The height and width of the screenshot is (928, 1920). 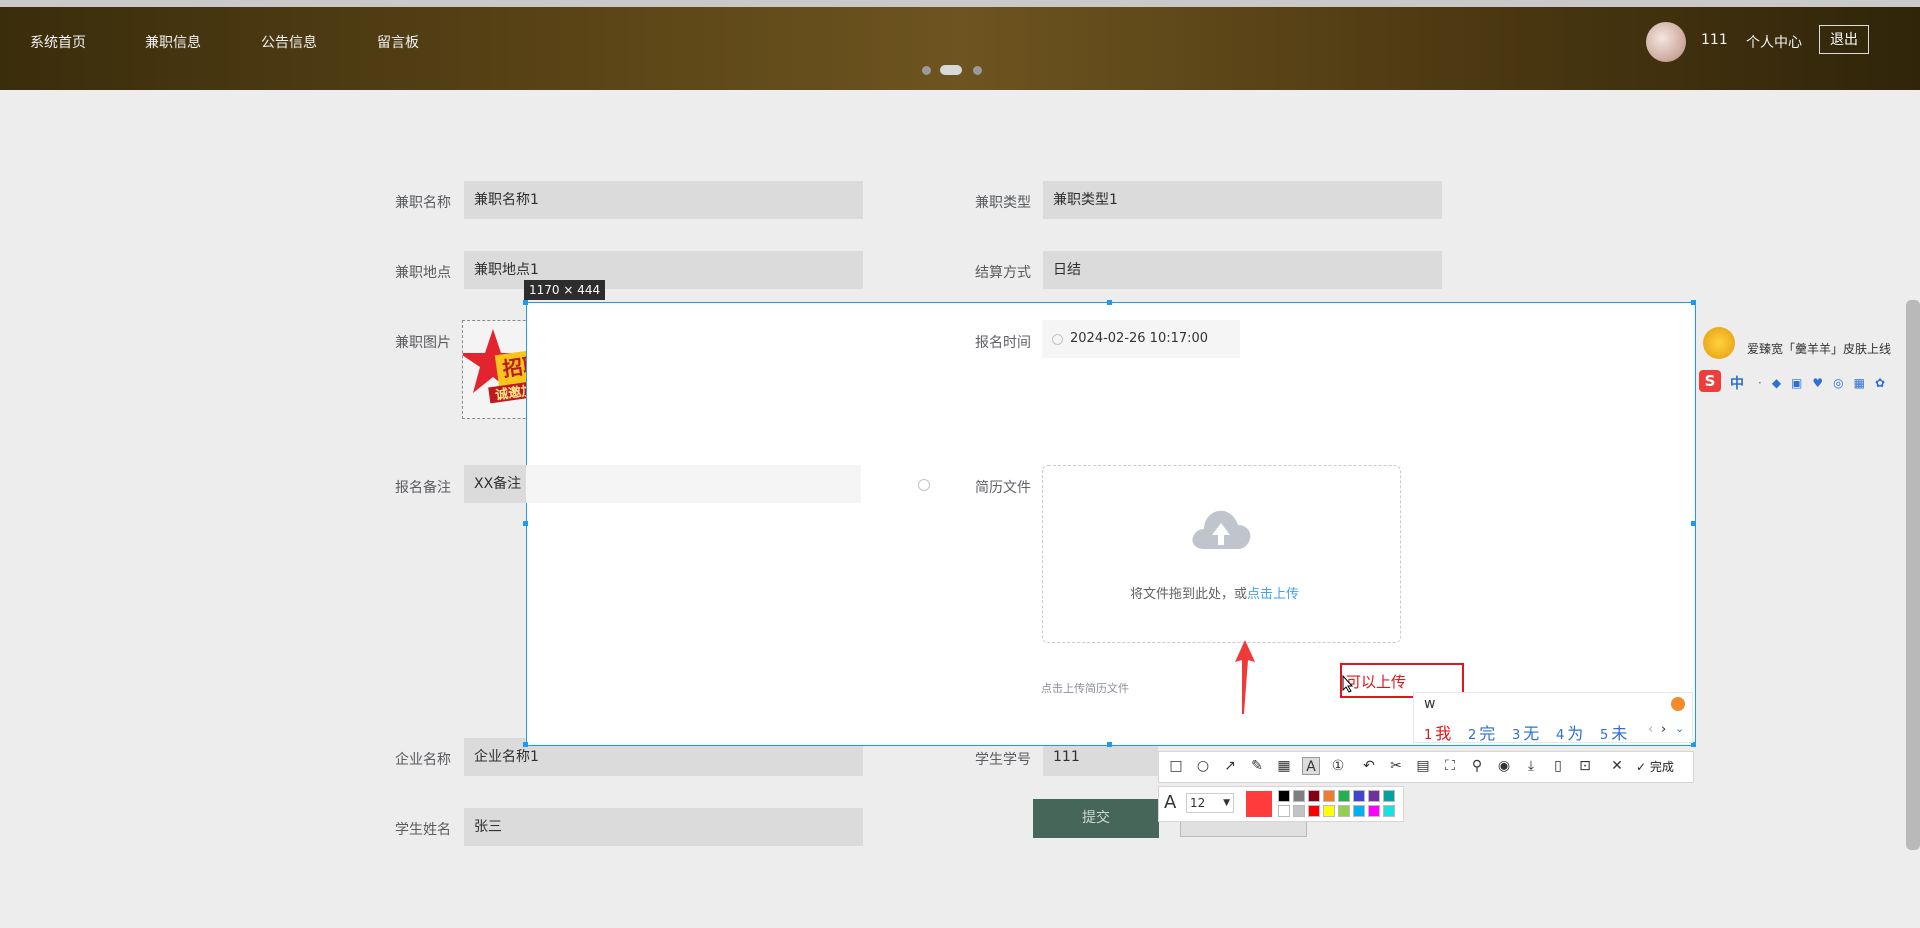 I want to click on sogou-promo: 爱臻宽「羹羊羊」皮肤上线, so click(x=1819, y=348).